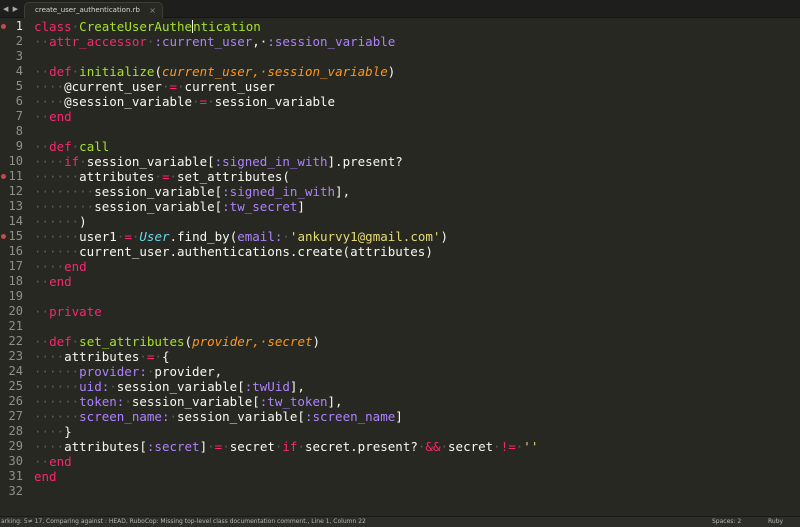  What do you see at coordinates (71, 146) in the screenshot?
I see `code-text: ··def·call` at bounding box center [71, 146].